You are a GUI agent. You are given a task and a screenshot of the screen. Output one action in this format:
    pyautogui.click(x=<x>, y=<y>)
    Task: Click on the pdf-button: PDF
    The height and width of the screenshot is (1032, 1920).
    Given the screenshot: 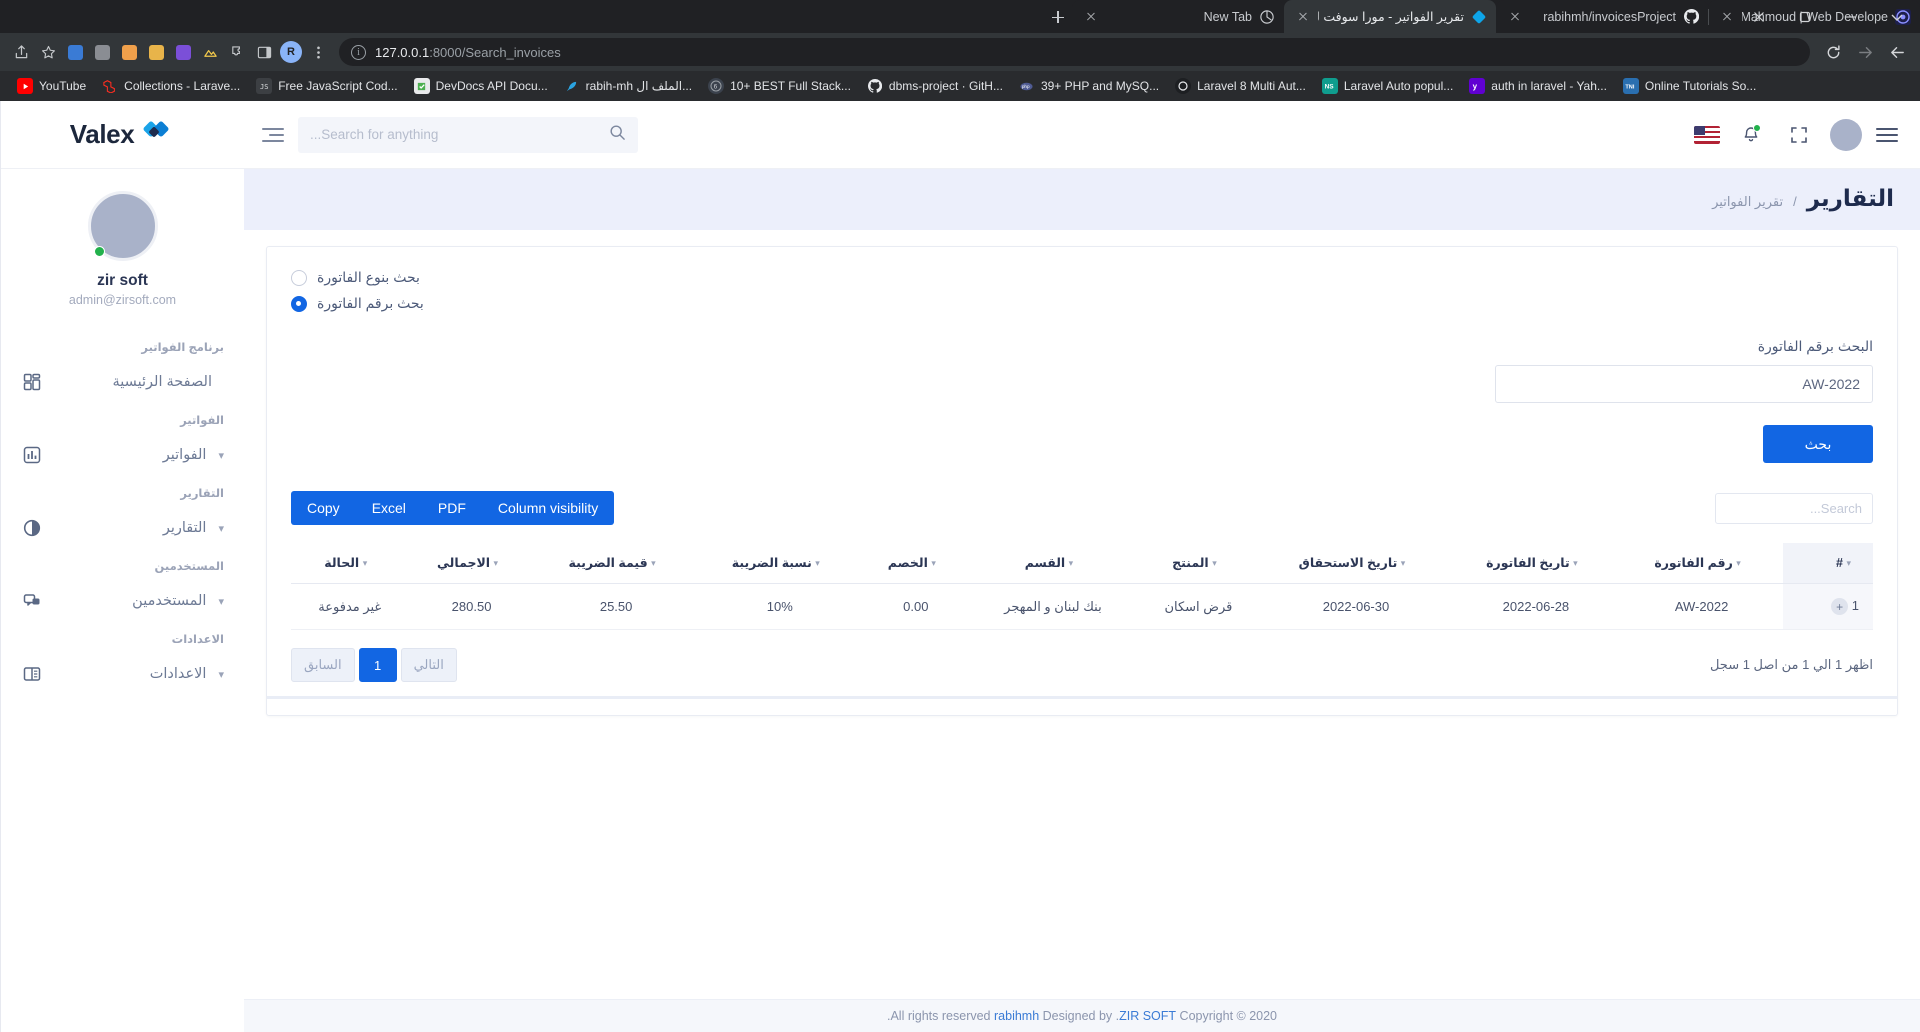 What is the action you would take?
    pyautogui.click(x=452, y=508)
    